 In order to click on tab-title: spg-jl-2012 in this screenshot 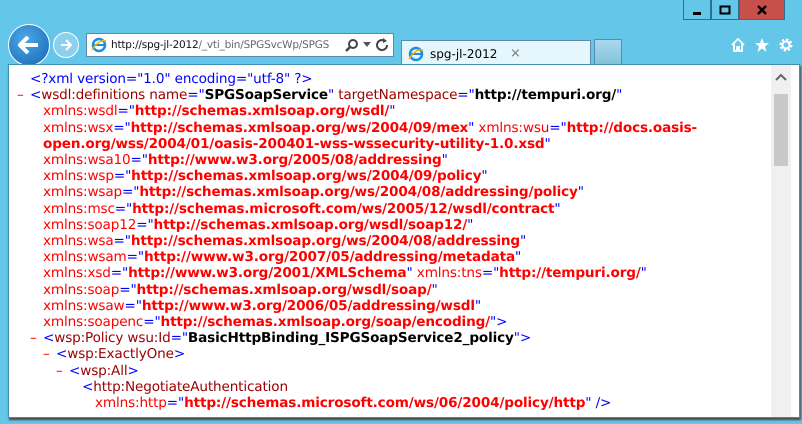, I will do `click(464, 53)`.